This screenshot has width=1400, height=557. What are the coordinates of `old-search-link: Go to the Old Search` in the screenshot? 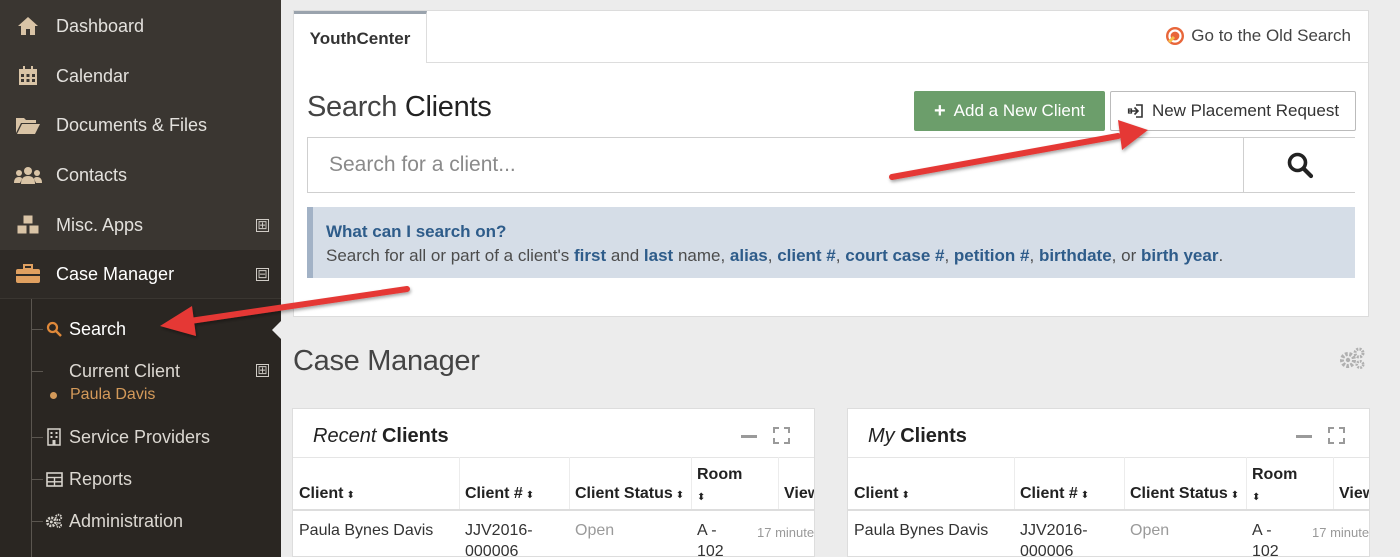 It's located at (1258, 36).